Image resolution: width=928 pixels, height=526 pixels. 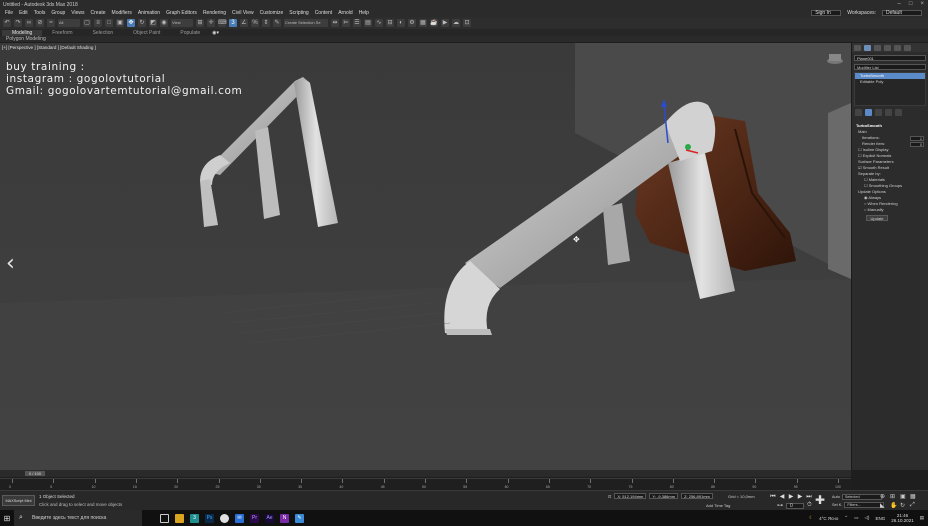 What do you see at coordinates (215, 33) in the screenshot?
I see `ribbon-options-icon: ◉▾` at bounding box center [215, 33].